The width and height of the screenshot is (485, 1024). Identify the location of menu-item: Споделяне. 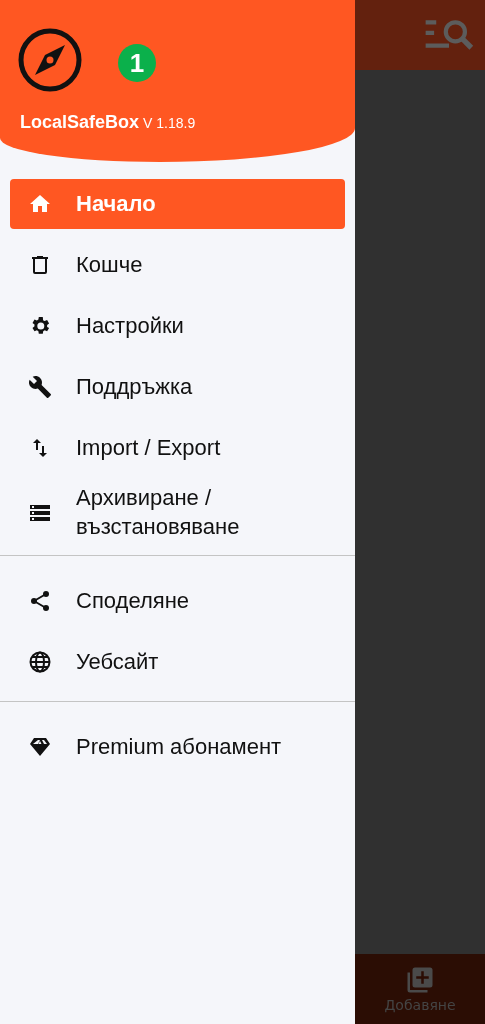
(177, 601).